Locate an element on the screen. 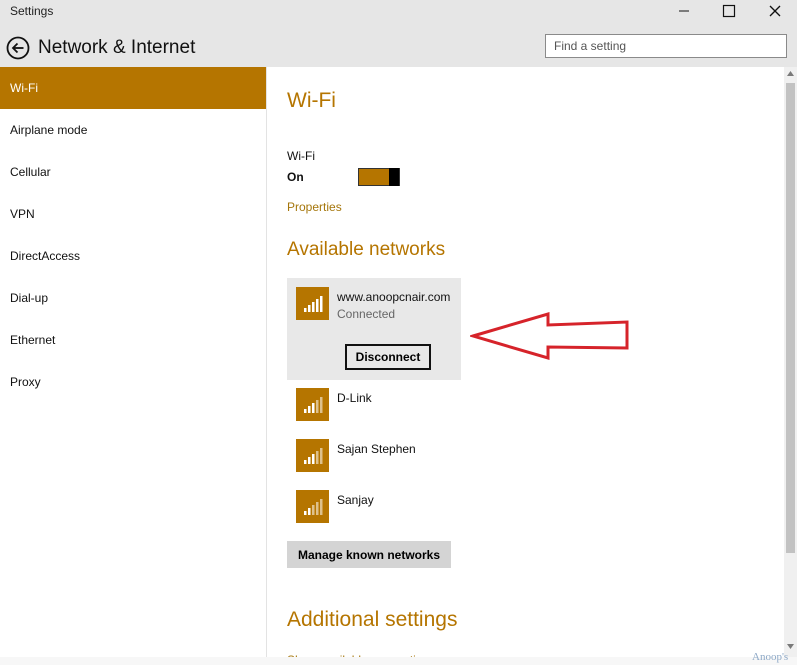 Image resolution: width=797 pixels, height=665 pixels. manage-known-networks-button: Manage known networks is located at coordinates (369, 554).